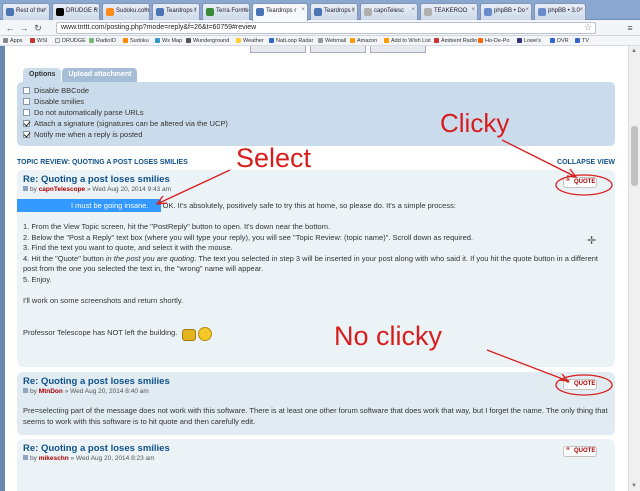 Image resolution: width=640 pixels, height=491 pixels. What do you see at coordinates (588, 27) in the screenshot?
I see `bookmark-star-icon: ☆` at bounding box center [588, 27].